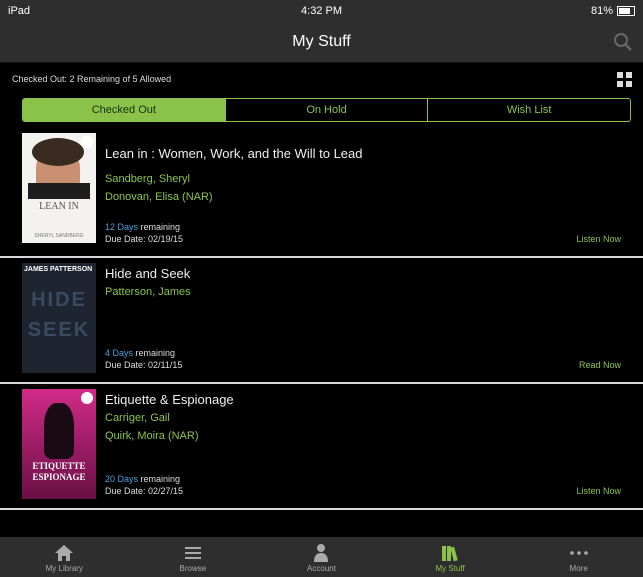 This screenshot has width=643, height=577. I want to click on days-count: 20 Days, so click(122, 479).